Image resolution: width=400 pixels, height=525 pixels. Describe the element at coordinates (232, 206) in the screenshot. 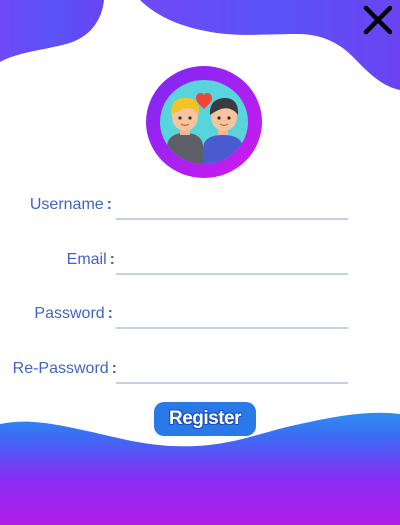

I see `username-input` at that location.